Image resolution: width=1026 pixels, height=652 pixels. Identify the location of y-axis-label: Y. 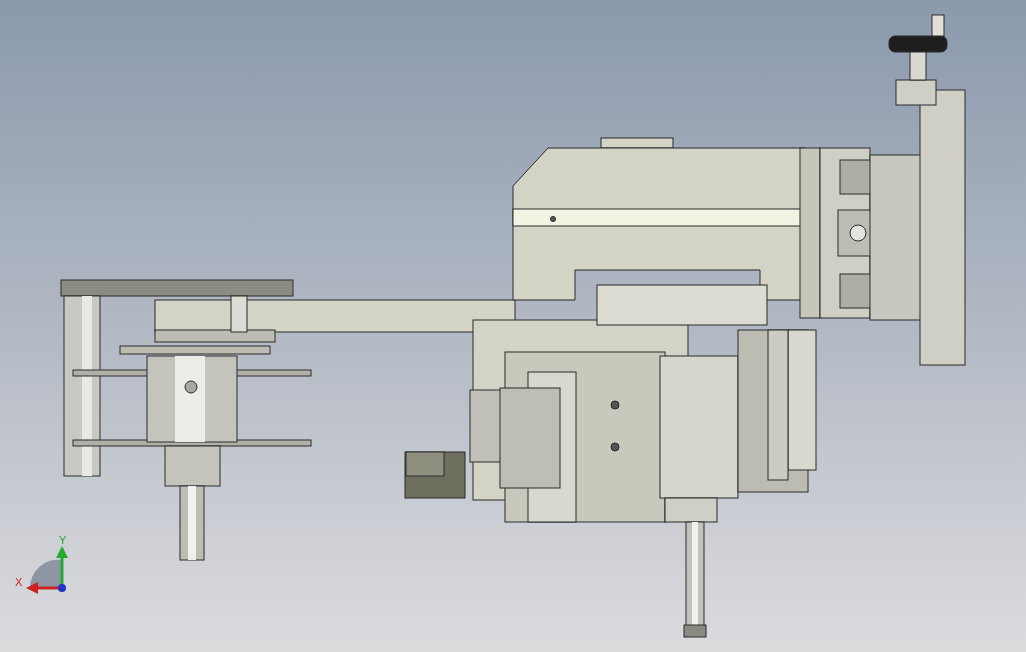
(63, 540).